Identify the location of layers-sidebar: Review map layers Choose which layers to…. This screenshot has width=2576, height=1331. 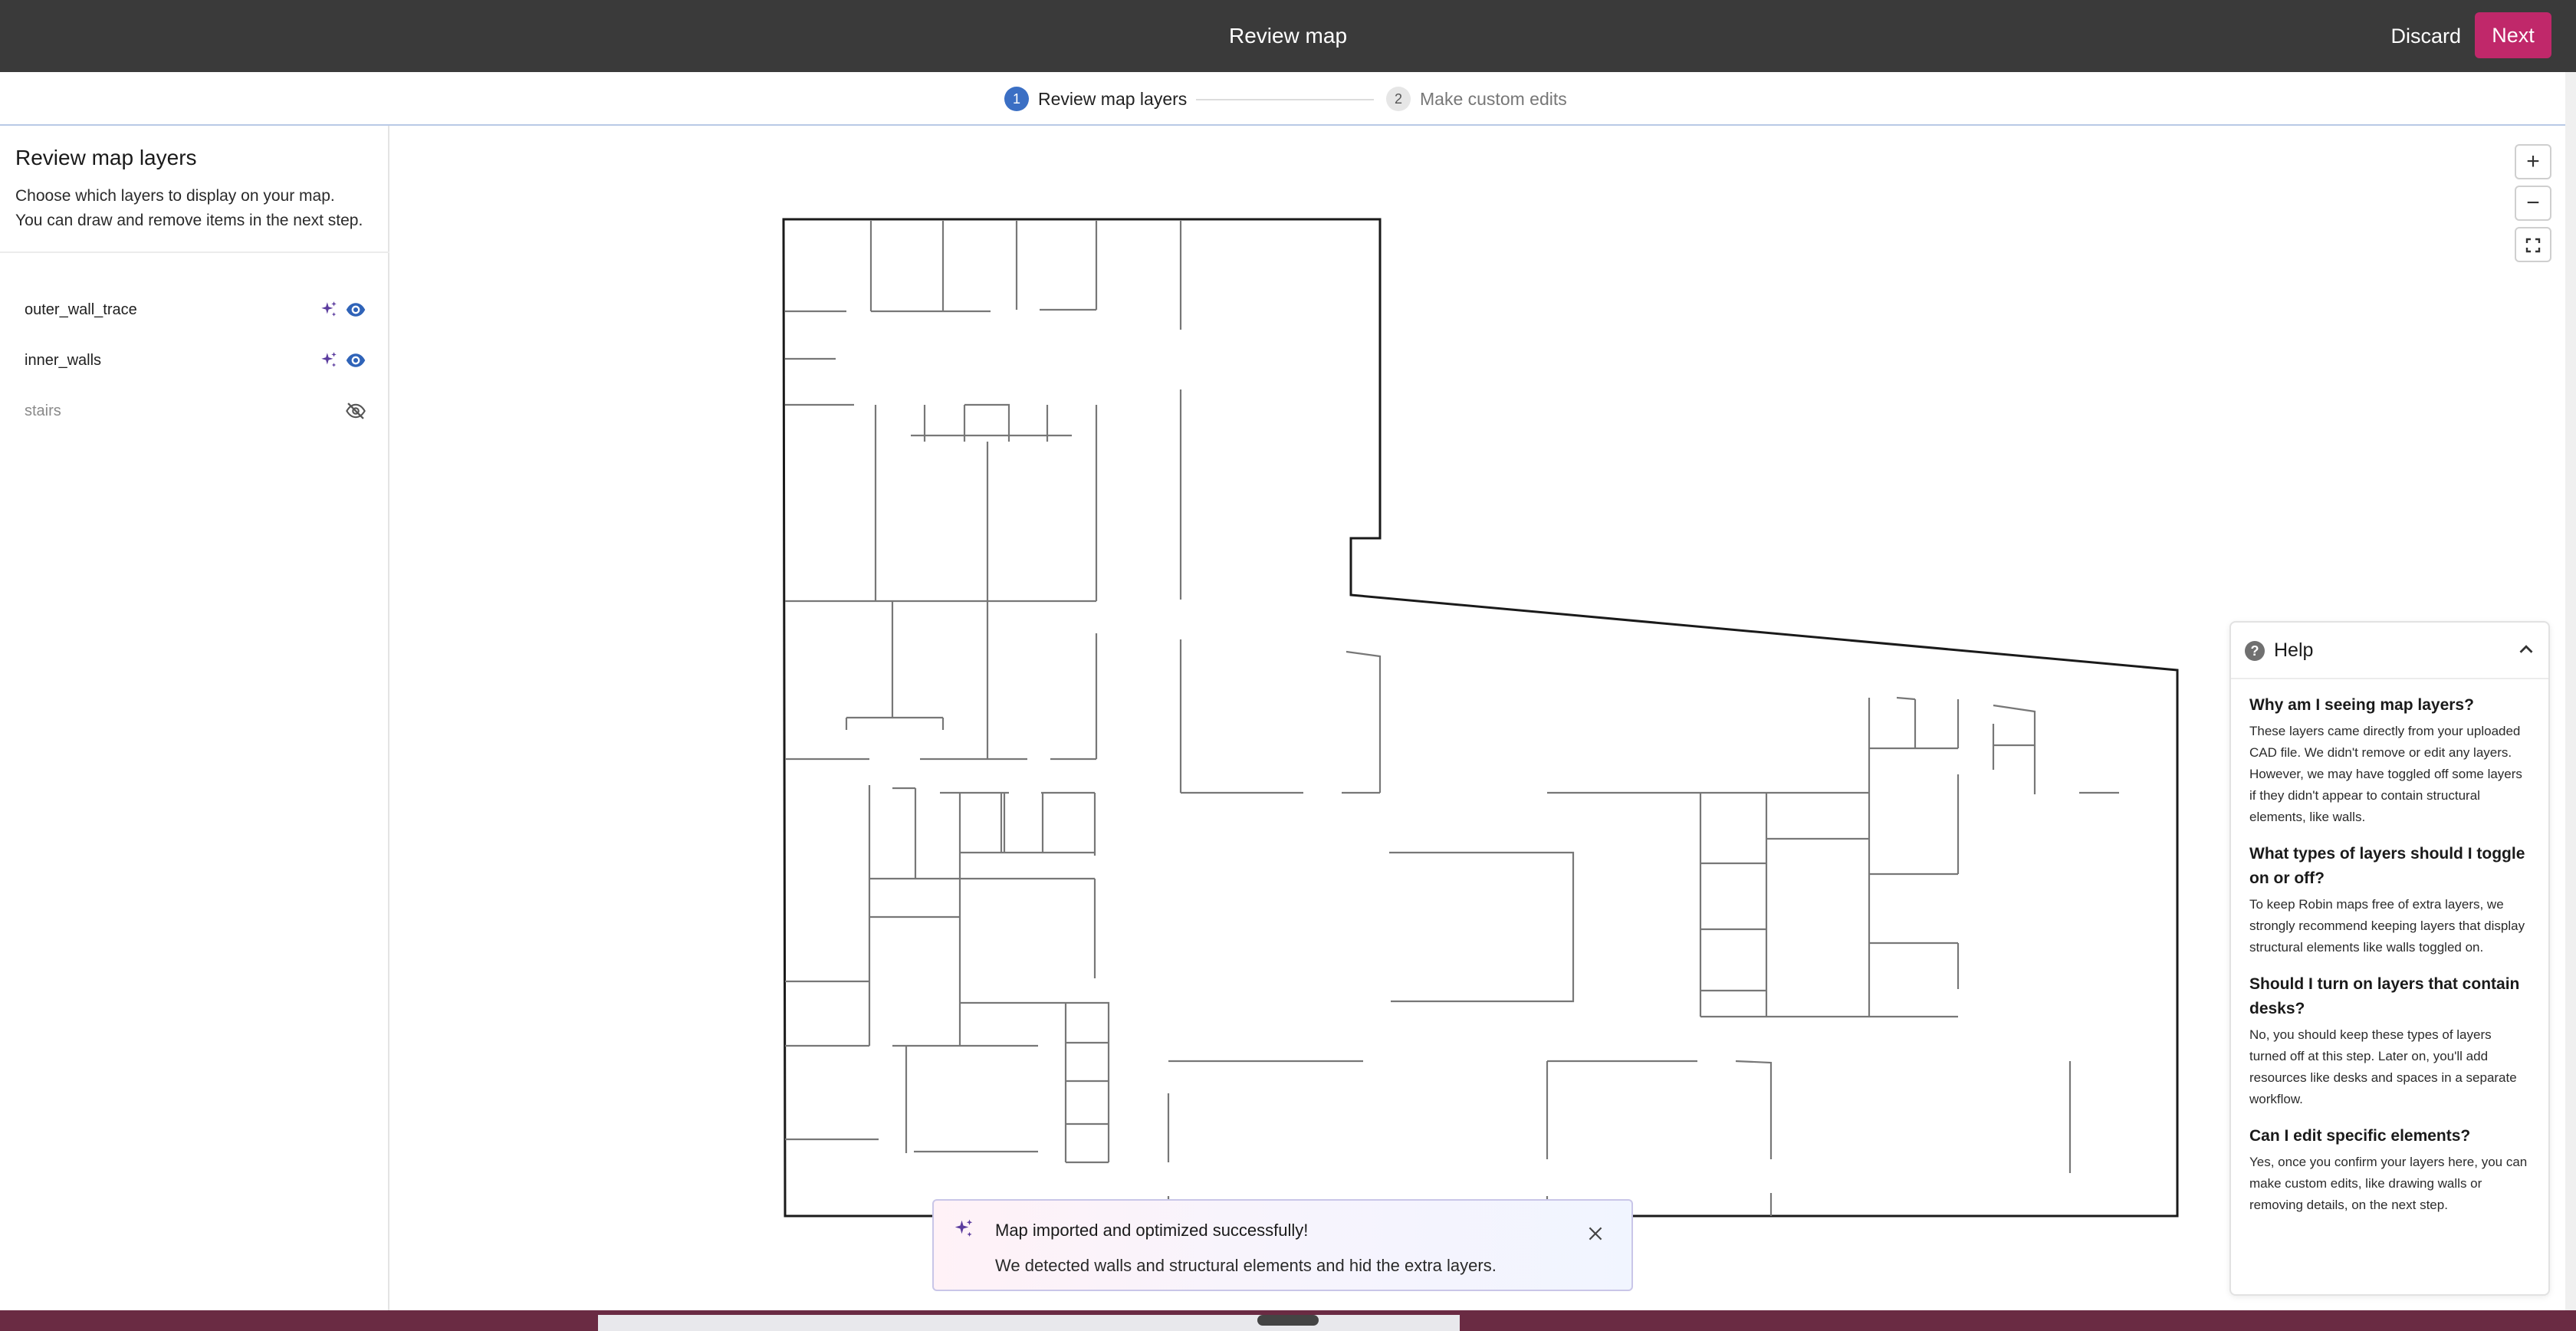
(195, 718).